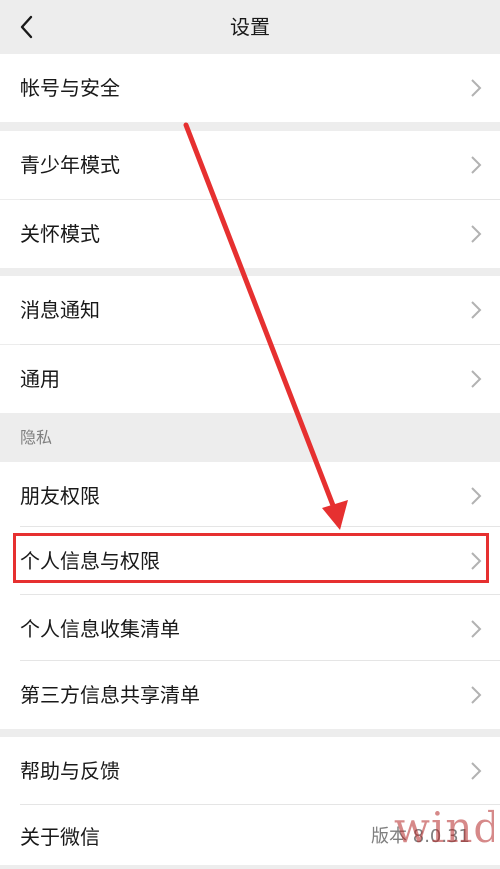 This screenshot has height=869, width=500. What do you see at coordinates (420, 836) in the screenshot?
I see `version-text: 版本 8.0.31` at bounding box center [420, 836].